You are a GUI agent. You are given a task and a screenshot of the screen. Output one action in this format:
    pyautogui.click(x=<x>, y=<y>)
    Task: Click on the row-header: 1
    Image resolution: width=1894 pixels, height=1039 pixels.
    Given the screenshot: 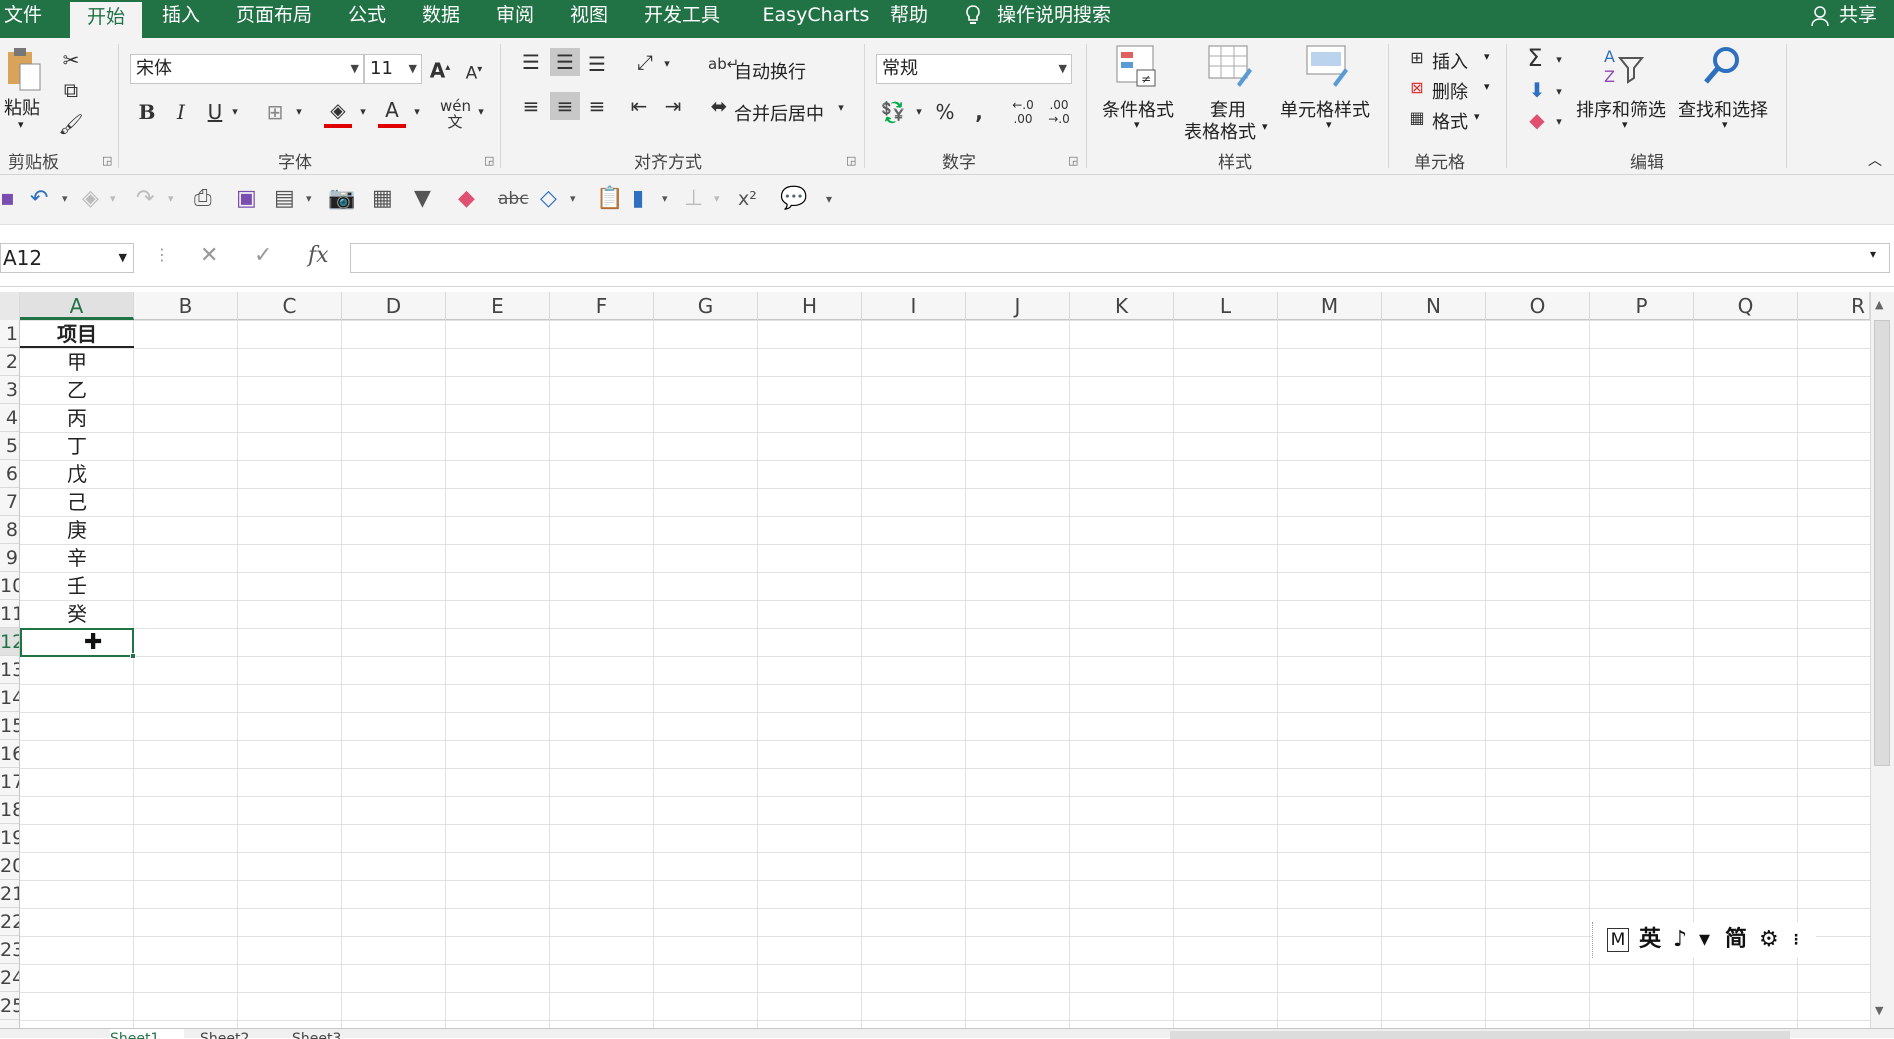 What is the action you would take?
    pyautogui.click(x=9, y=334)
    